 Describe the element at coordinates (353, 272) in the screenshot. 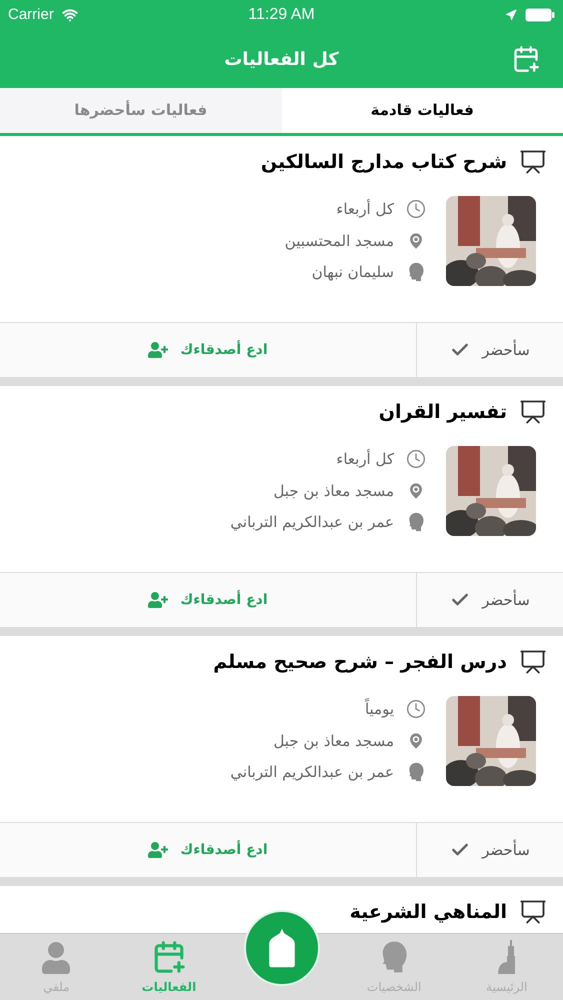

I see `event-speaker: سليمان نبهان` at that location.